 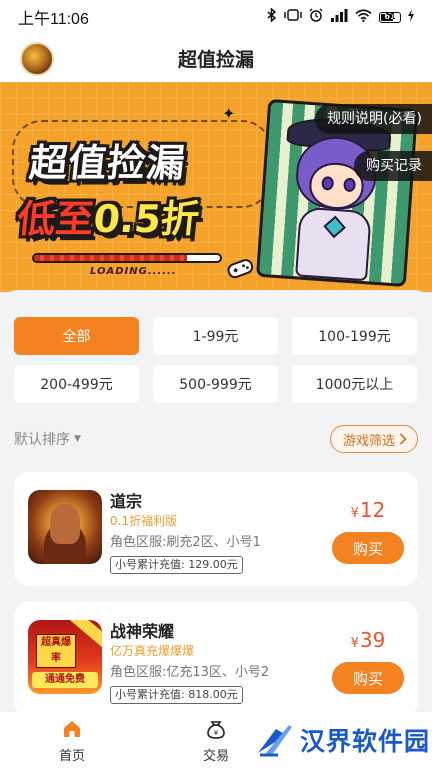 I want to click on game-tag: 0.1折福利版, so click(x=144, y=521).